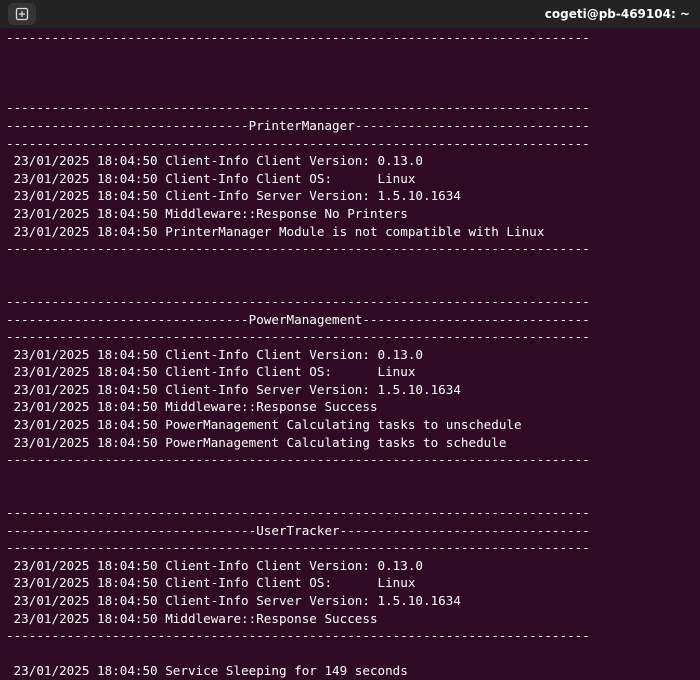 The width and height of the screenshot is (700, 680). I want to click on new-tab-icon, so click(22, 14).